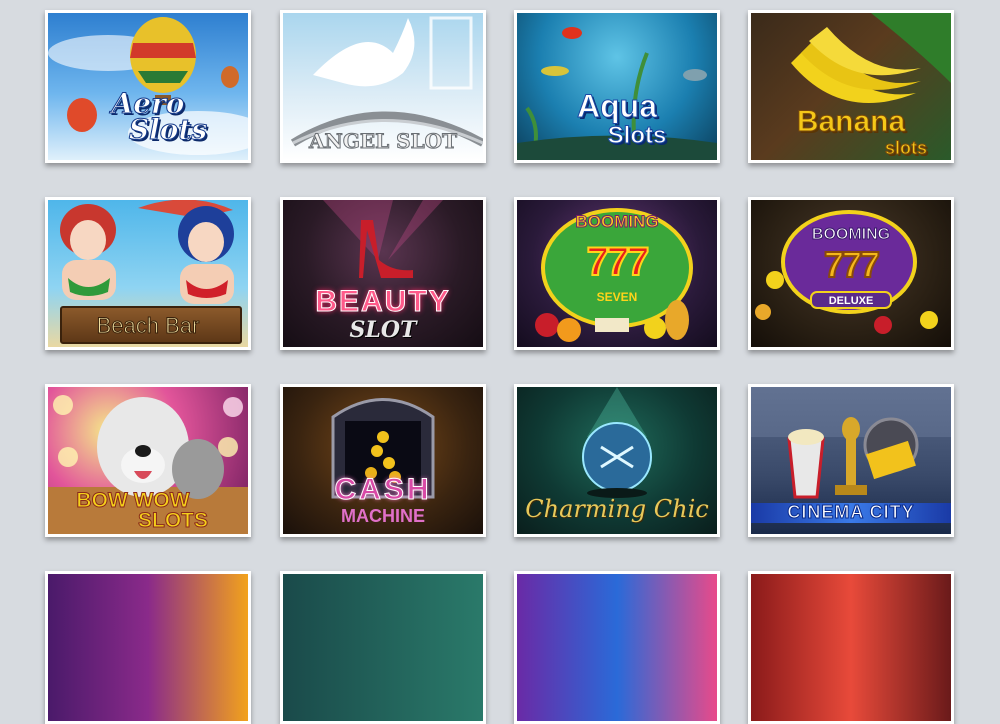  What do you see at coordinates (617, 509) in the screenshot?
I see `game-title: Charming Chic` at bounding box center [617, 509].